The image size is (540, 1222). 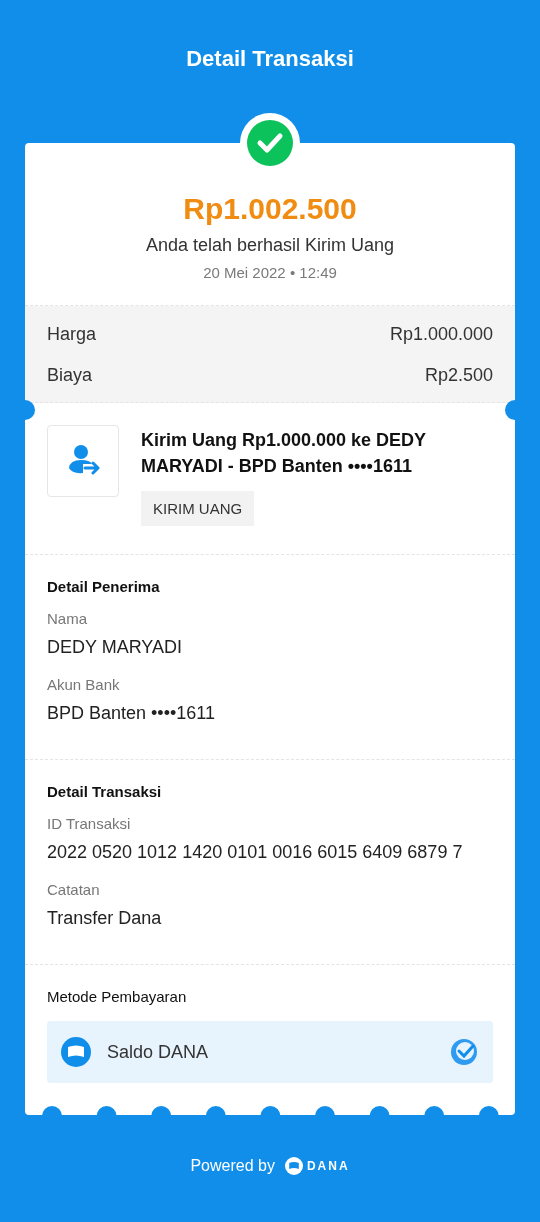 What do you see at coordinates (115, 647) in the screenshot?
I see `field-value: DEDY MARYADI` at bounding box center [115, 647].